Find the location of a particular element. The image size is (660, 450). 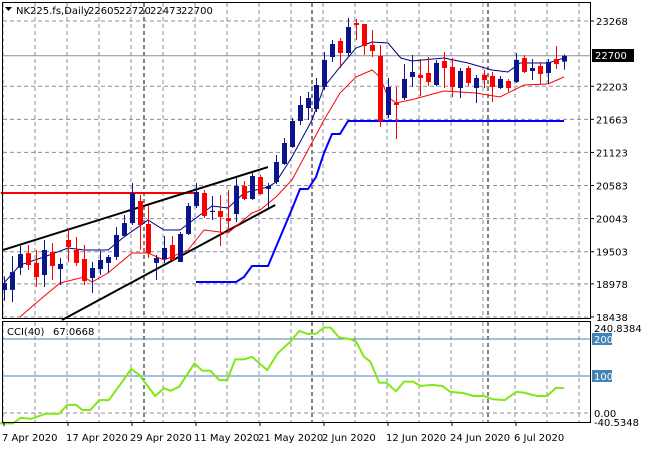

date-tick-label: 11 May 2020 is located at coordinates (226, 438).